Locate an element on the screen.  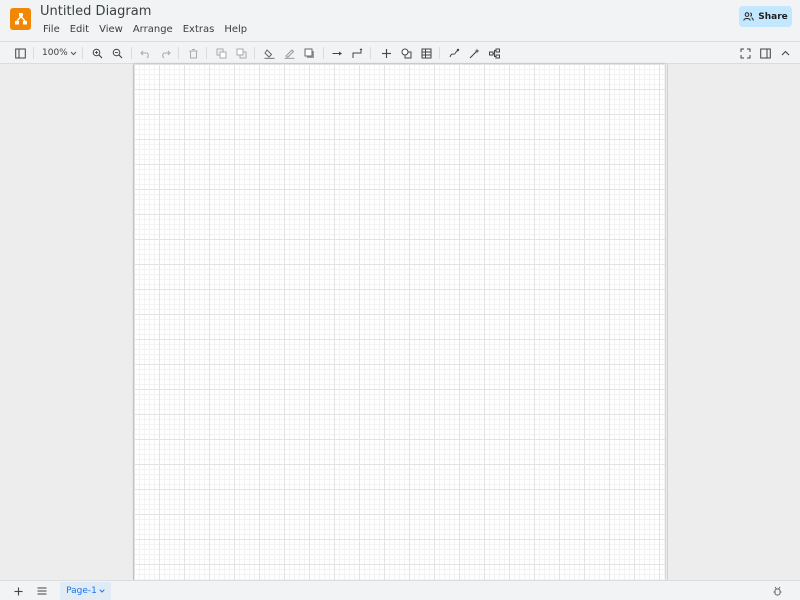
shapes-icon is located at coordinates (406, 53).